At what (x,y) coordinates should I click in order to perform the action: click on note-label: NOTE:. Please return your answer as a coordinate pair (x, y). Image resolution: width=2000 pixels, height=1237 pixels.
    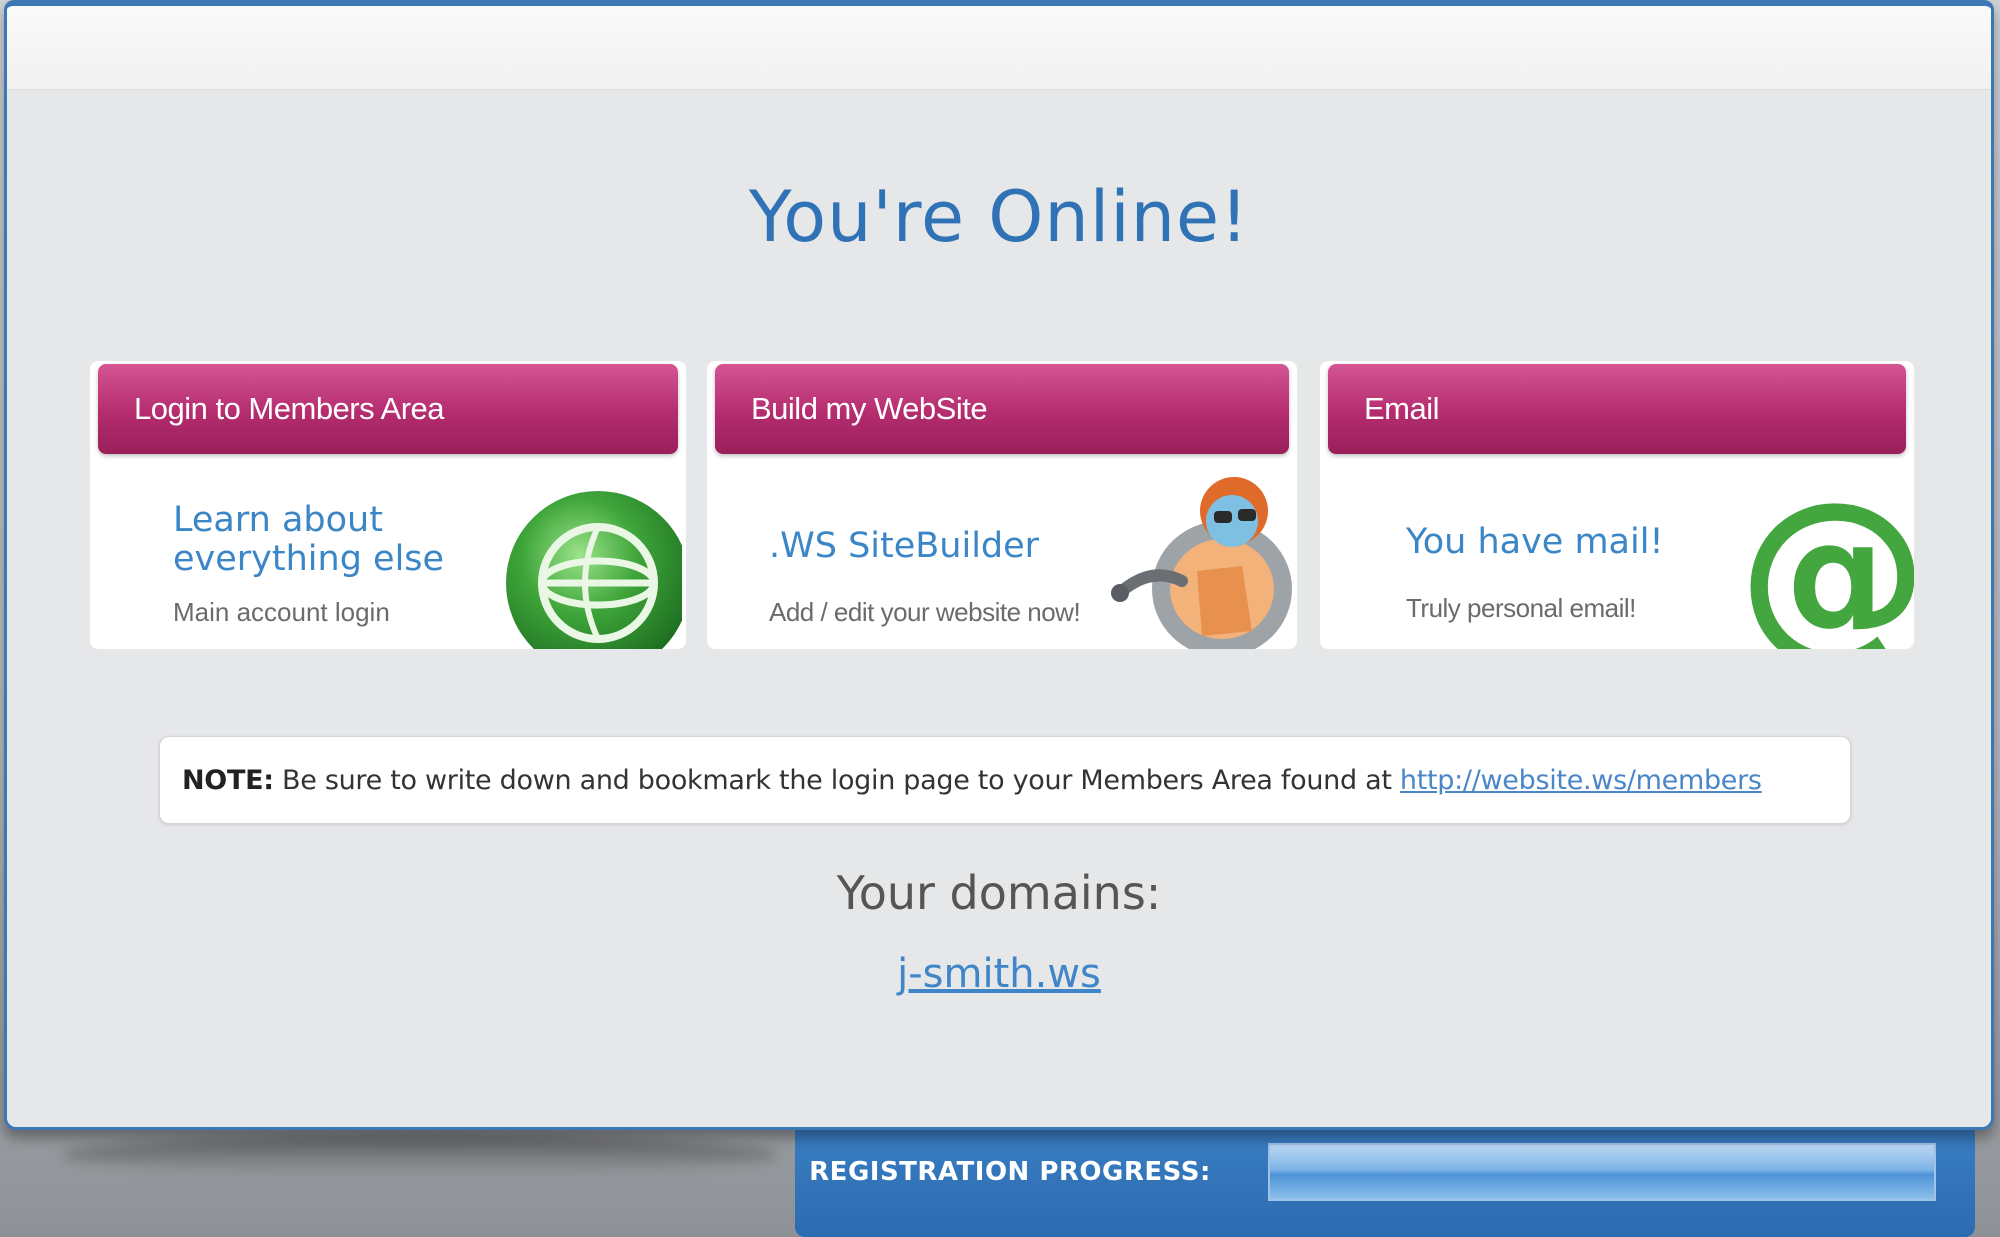
    Looking at the image, I should click on (228, 780).